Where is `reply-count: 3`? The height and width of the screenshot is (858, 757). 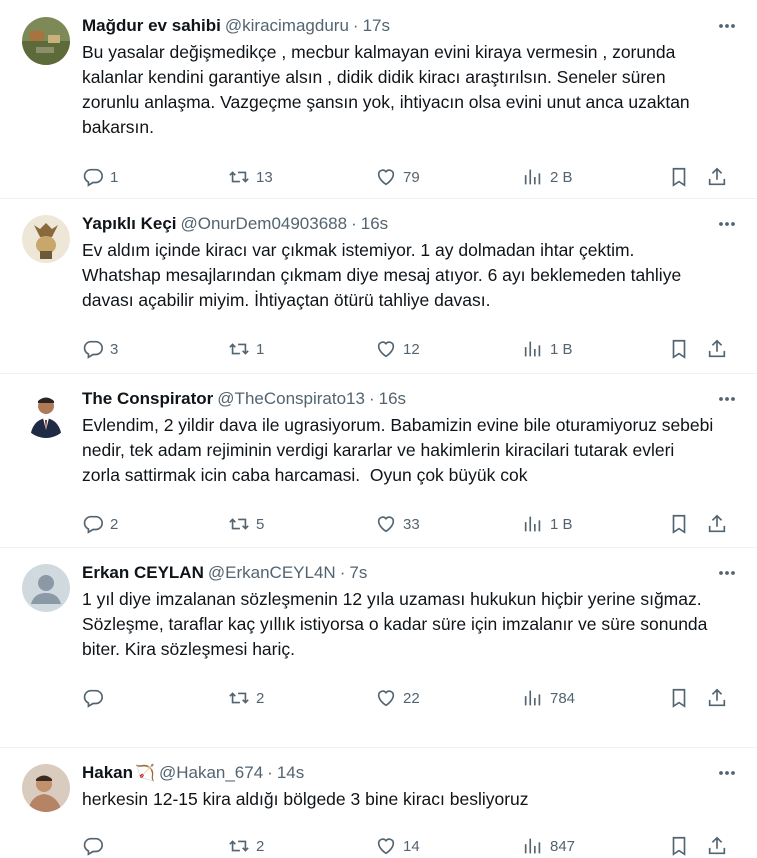
reply-count: 3 is located at coordinates (114, 349).